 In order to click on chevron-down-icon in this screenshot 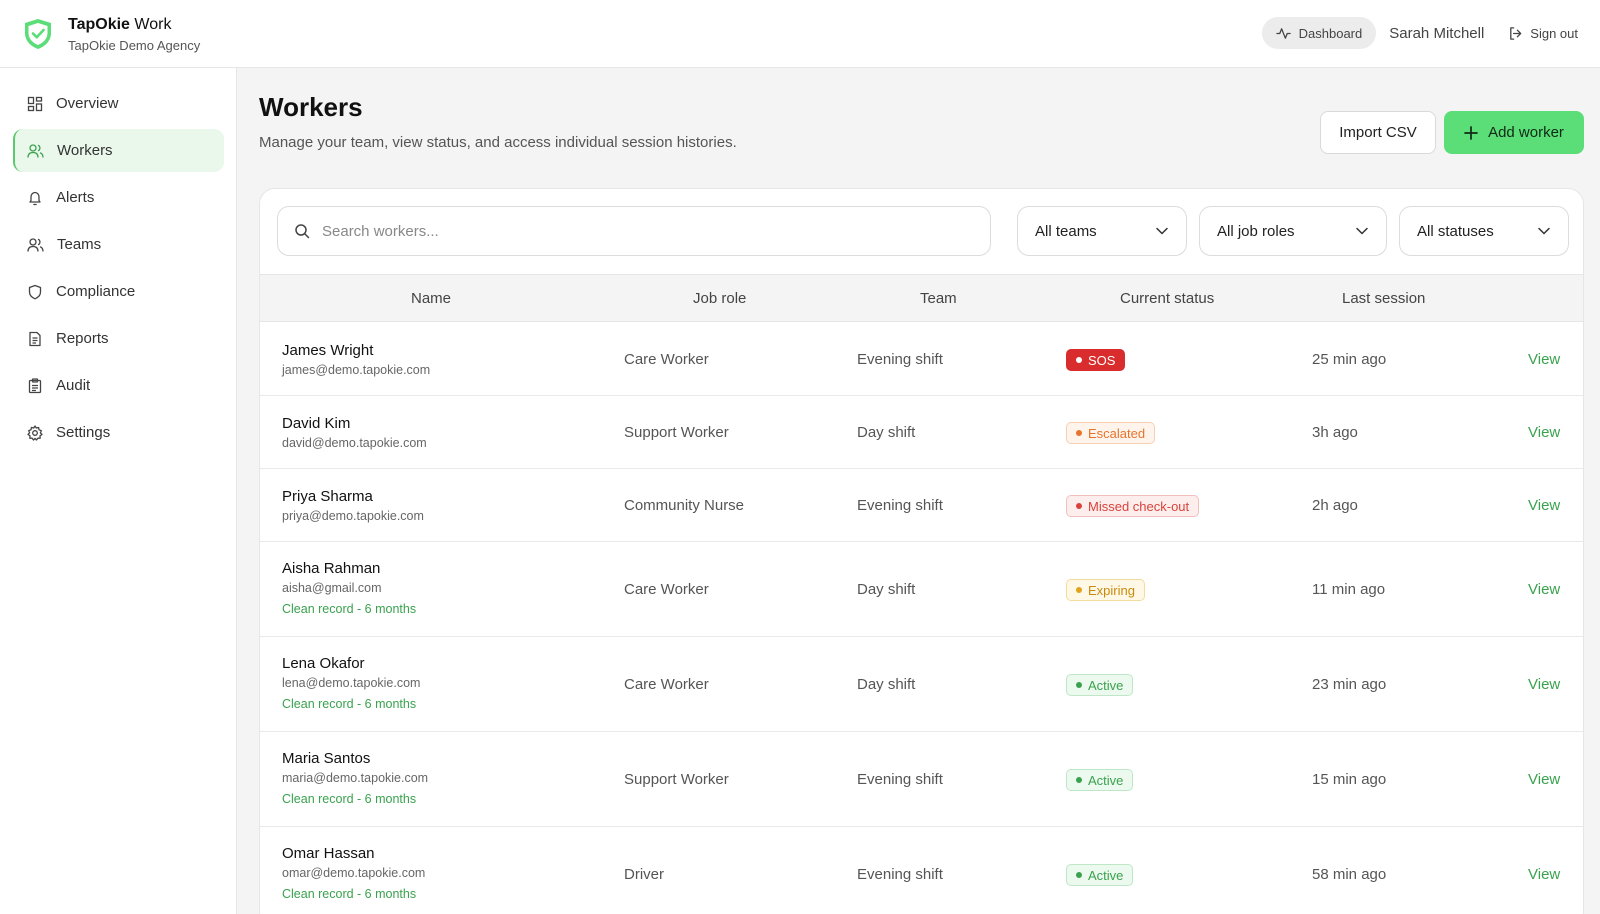, I will do `click(1162, 231)`.